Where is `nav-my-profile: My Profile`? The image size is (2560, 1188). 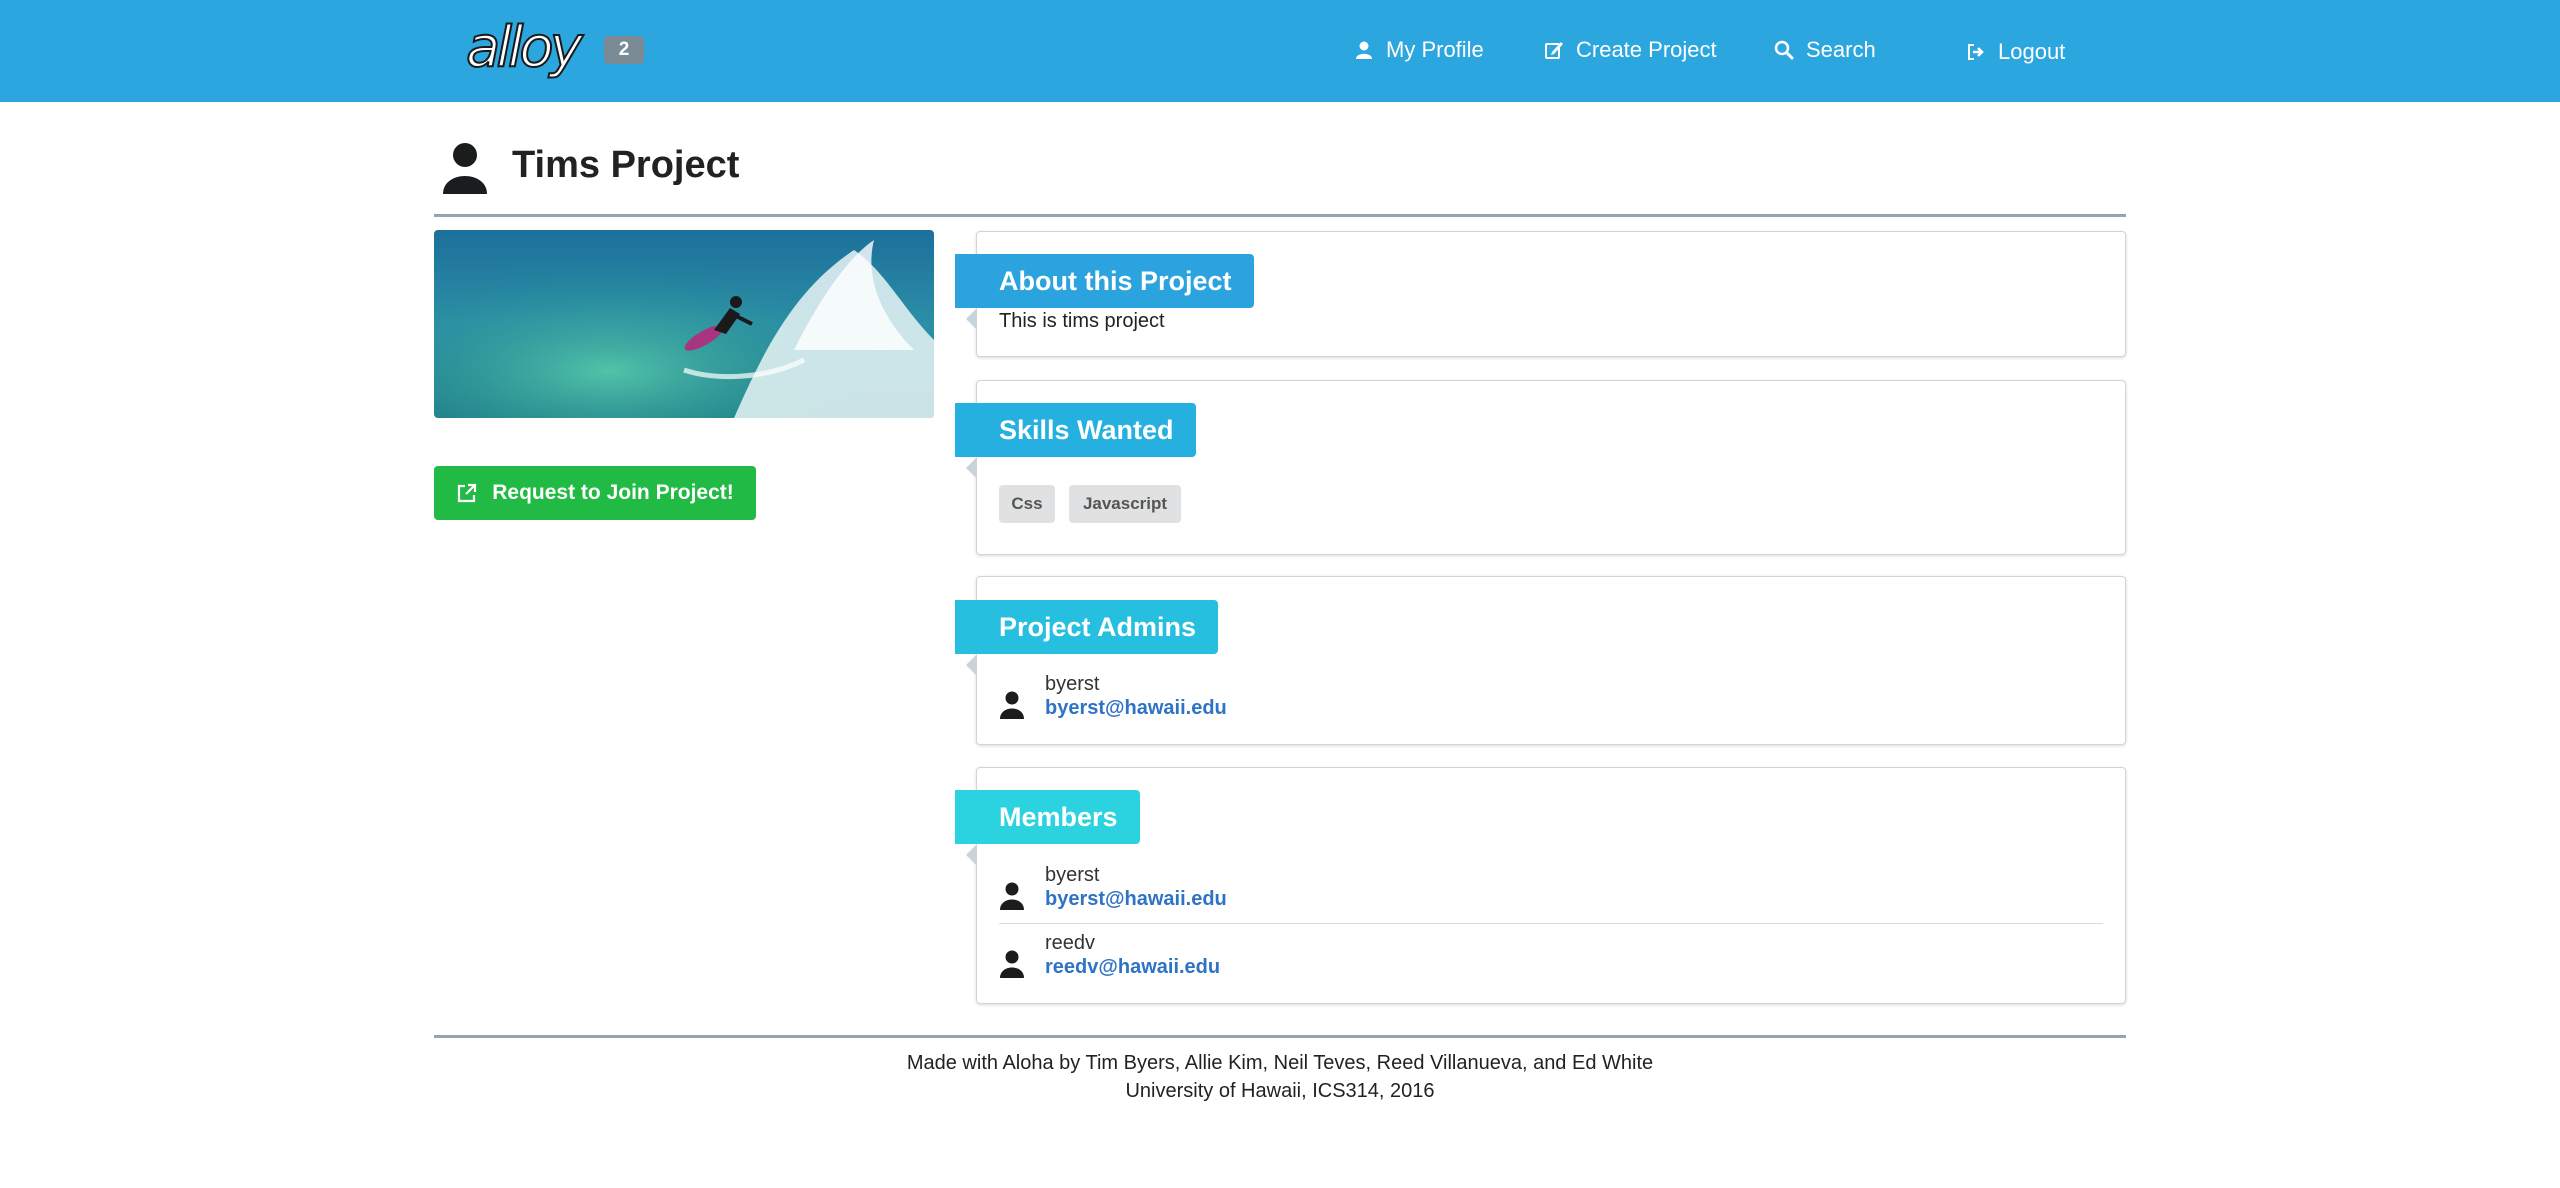 nav-my-profile: My Profile is located at coordinates (1419, 50).